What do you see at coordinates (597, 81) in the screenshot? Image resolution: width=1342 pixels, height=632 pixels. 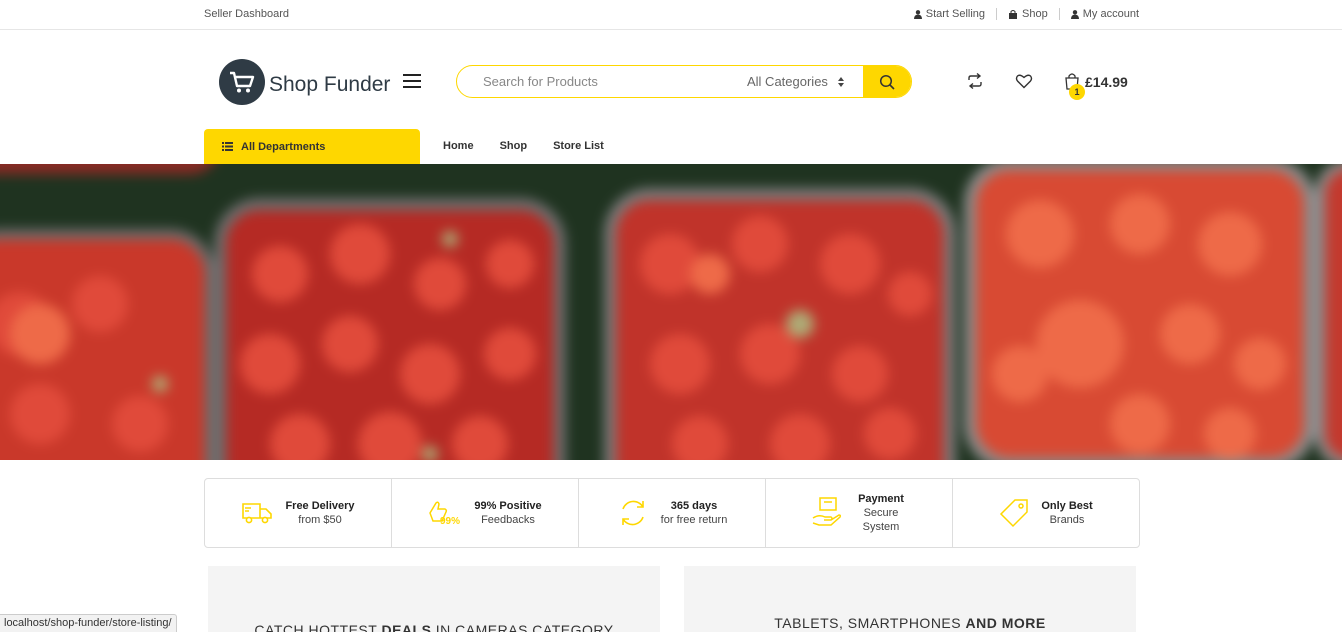 I see `search-input` at bounding box center [597, 81].